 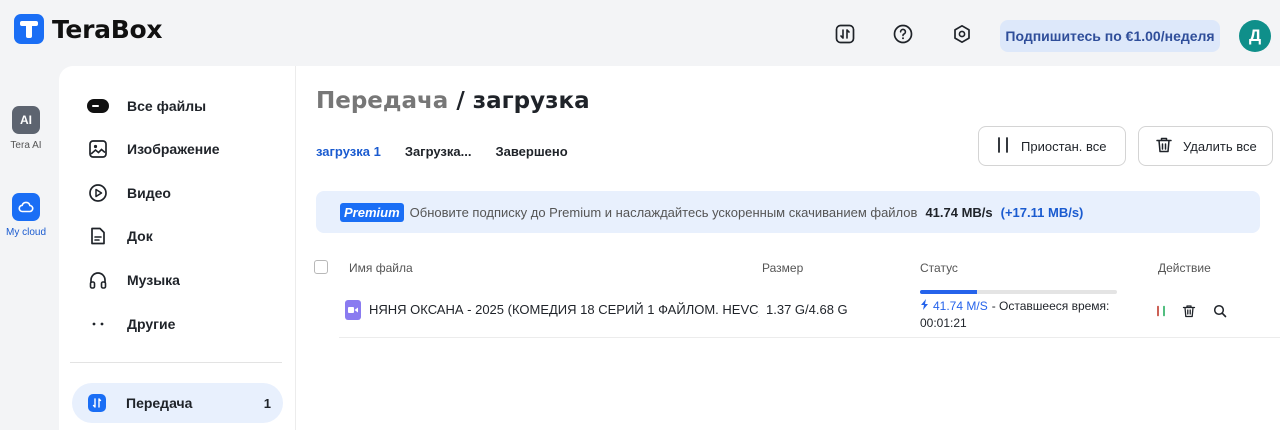 What do you see at coordinates (1018, 292) in the screenshot?
I see `download-progress-bar` at bounding box center [1018, 292].